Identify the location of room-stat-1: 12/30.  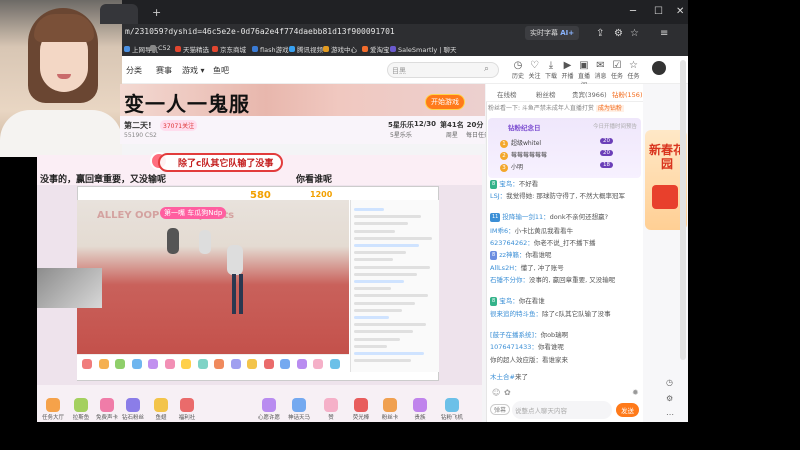
(425, 124).